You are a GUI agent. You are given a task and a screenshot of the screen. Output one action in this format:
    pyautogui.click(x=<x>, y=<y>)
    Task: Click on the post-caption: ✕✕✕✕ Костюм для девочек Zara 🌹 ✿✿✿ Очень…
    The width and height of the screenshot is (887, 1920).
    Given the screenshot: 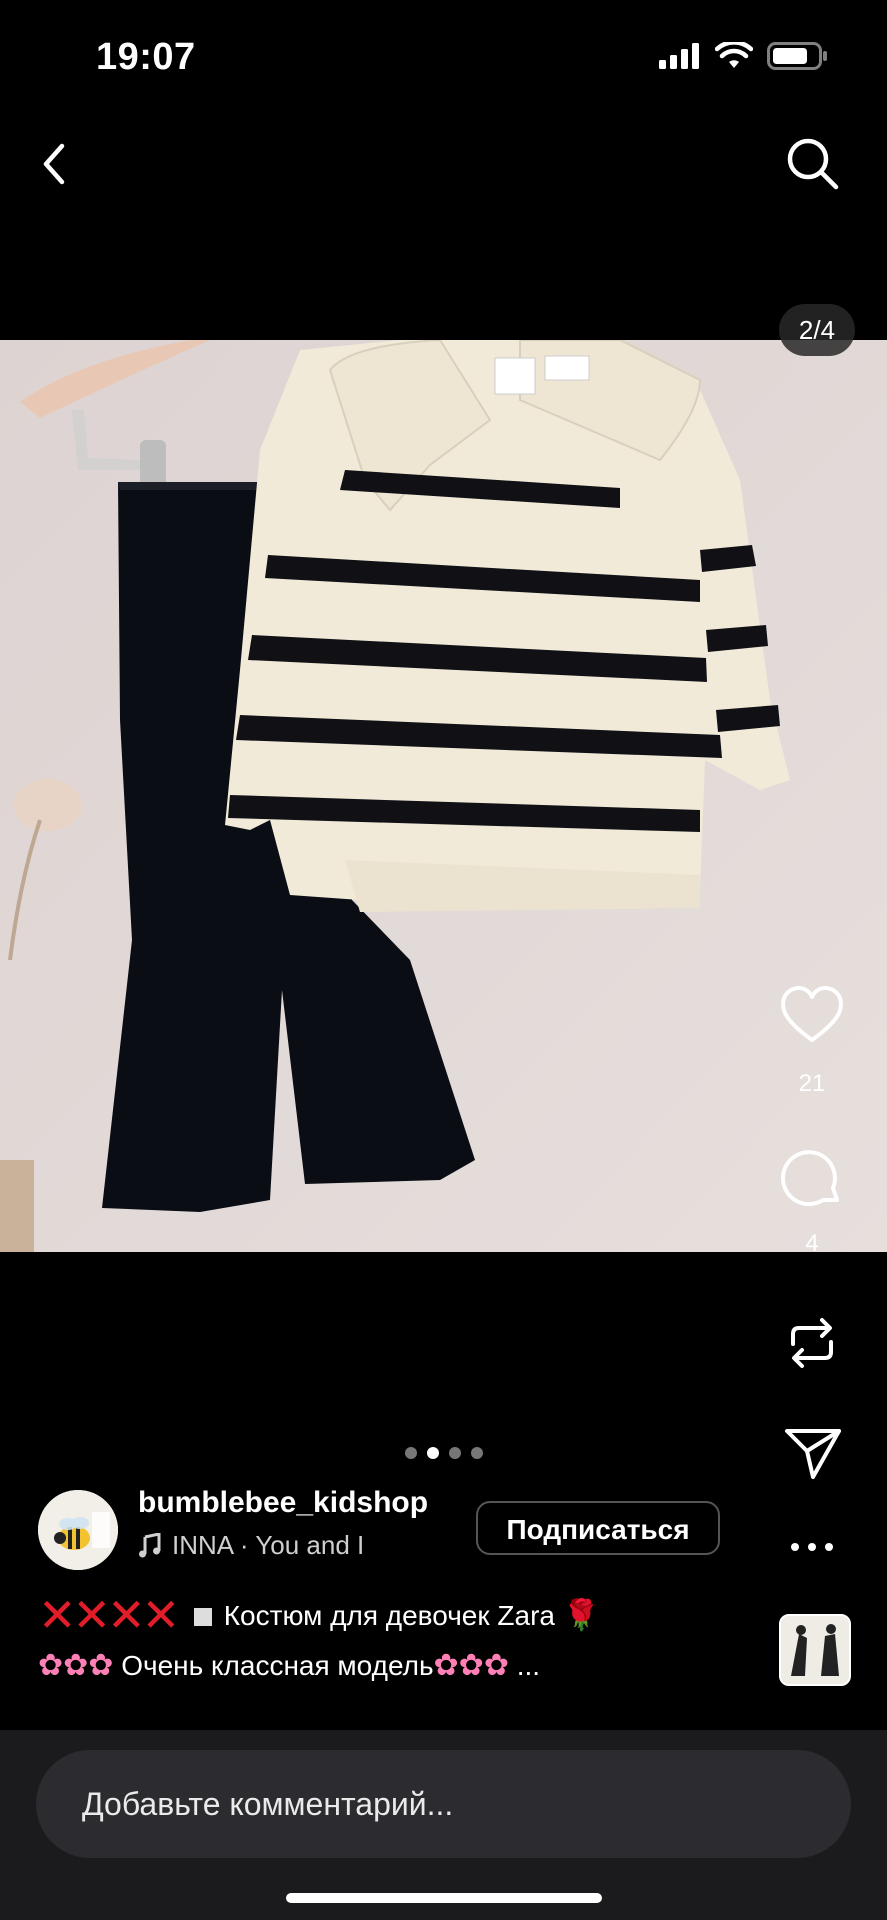 What is the action you would take?
    pyautogui.click(x=388, y=1640)
    